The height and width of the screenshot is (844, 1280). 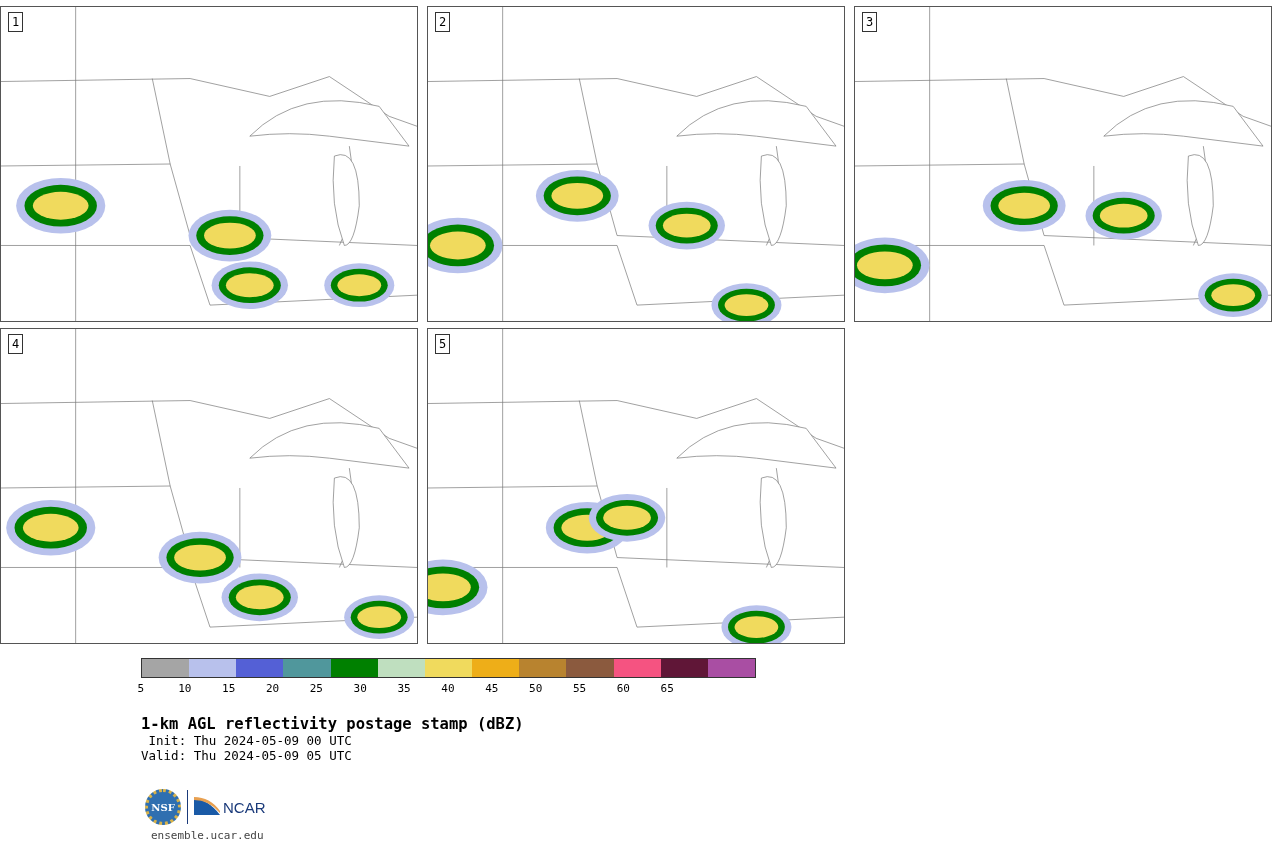 I want to click on panel-number: 1, so click(x=16, y=22).